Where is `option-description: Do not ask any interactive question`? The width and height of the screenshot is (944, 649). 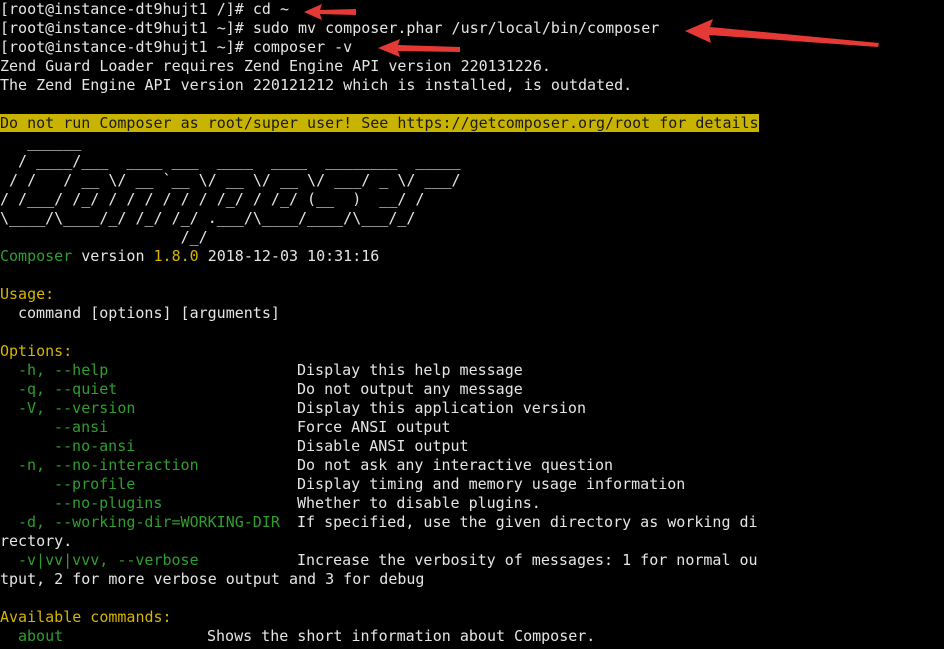
option-description: Do not ask any interactive question is located at coordinates (455, 465).